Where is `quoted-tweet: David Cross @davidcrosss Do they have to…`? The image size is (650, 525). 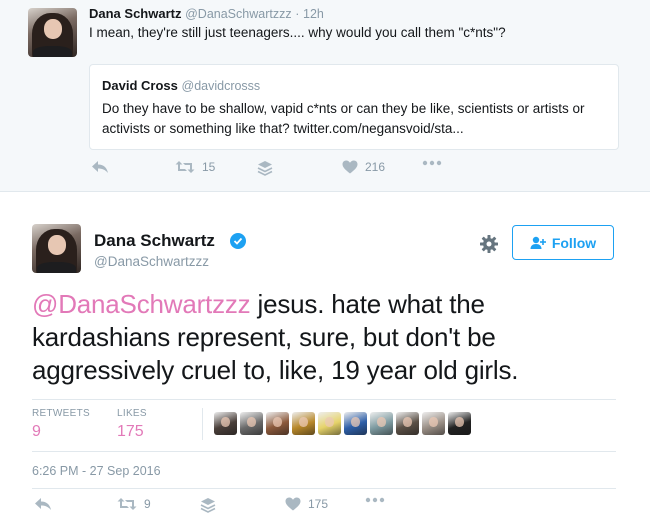 quoted-tweet: David Cross @davidcrosss Do they have to… is located at coordinates (354, 107).